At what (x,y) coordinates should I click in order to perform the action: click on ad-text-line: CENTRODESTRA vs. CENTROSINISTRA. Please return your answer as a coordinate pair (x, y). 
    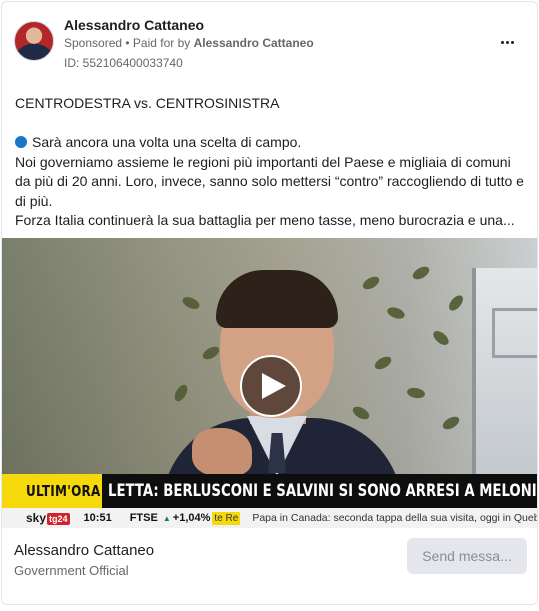
    Looking at the image, I should click on (147, 103).